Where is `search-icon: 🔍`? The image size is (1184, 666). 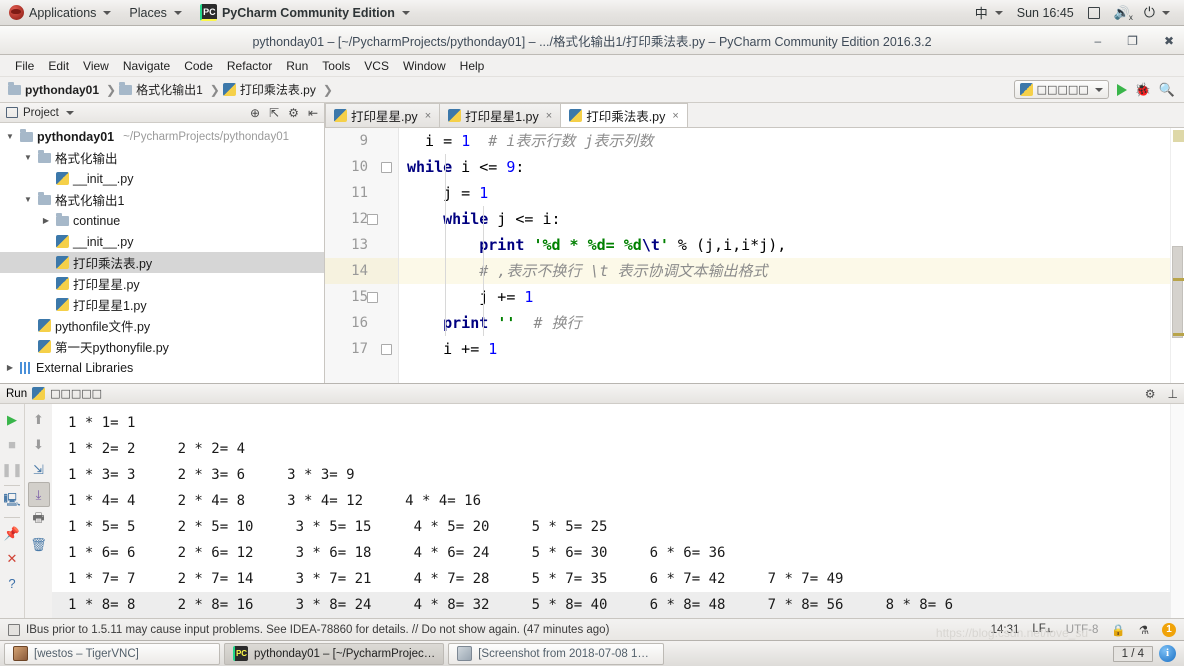
search-icon: 🔍 is located at coordinates (1167, 90).